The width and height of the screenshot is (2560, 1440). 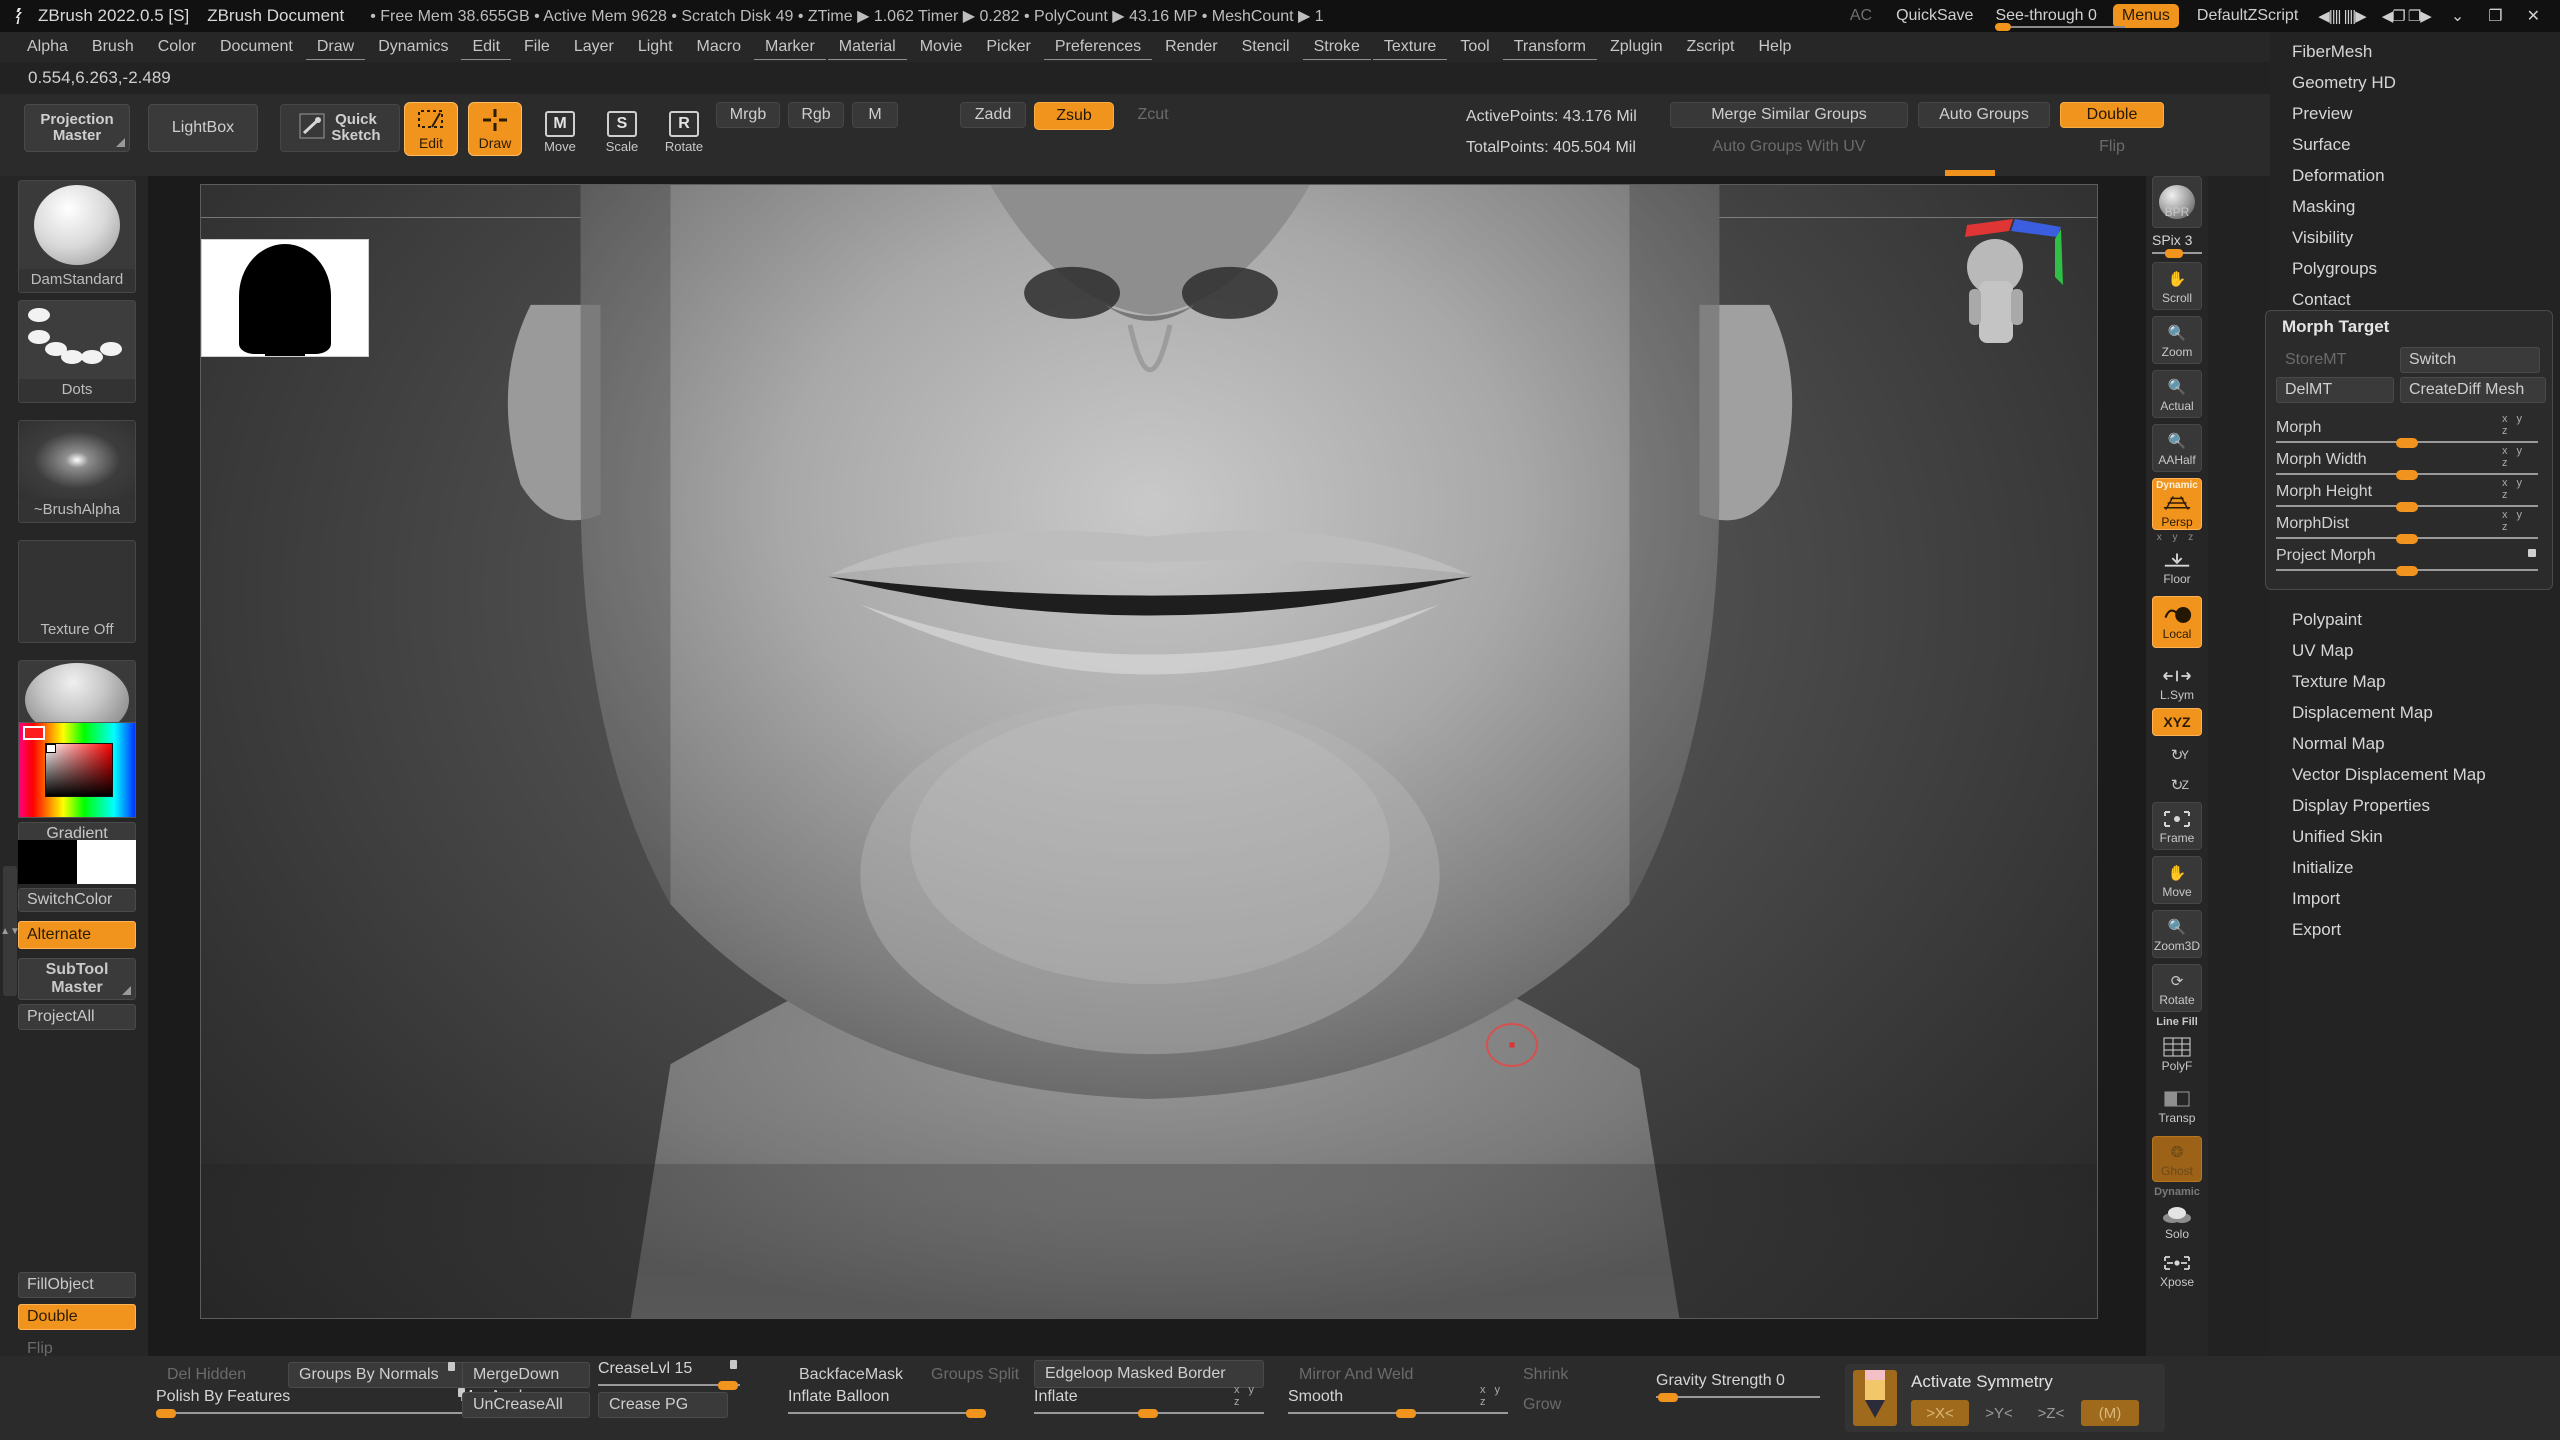 What do you see at coordinates (537, 47) in the screenshot?
I see `menu-file: File` at bounding box center [537, 47].